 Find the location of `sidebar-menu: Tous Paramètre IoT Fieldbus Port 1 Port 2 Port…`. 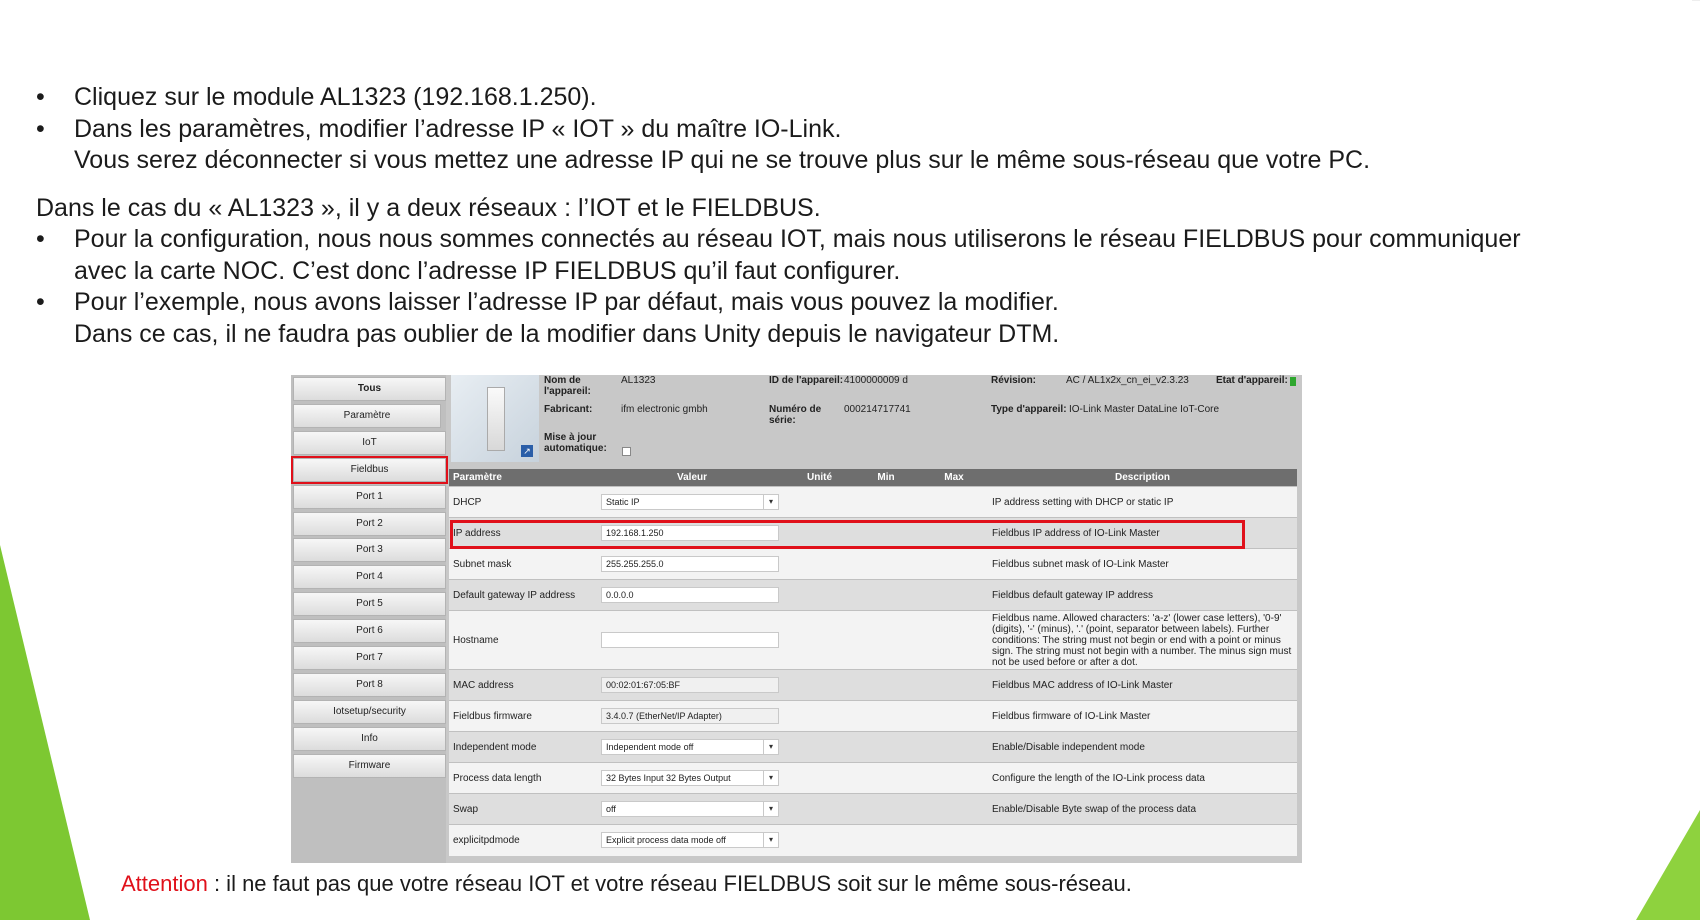

sidebar-menu: Tous Paramètre IoT Fieldbus Port 1 Port 2 Port… is located at coordinates (369, 619).